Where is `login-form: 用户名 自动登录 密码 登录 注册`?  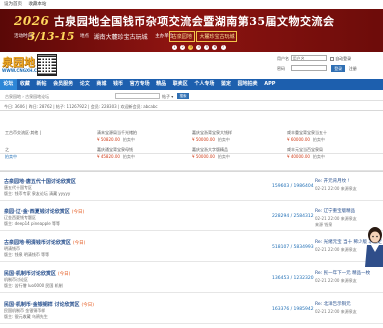 login-form: 用户名 自动登录 密码 登录 注册 is located at coordinates (322, 65).